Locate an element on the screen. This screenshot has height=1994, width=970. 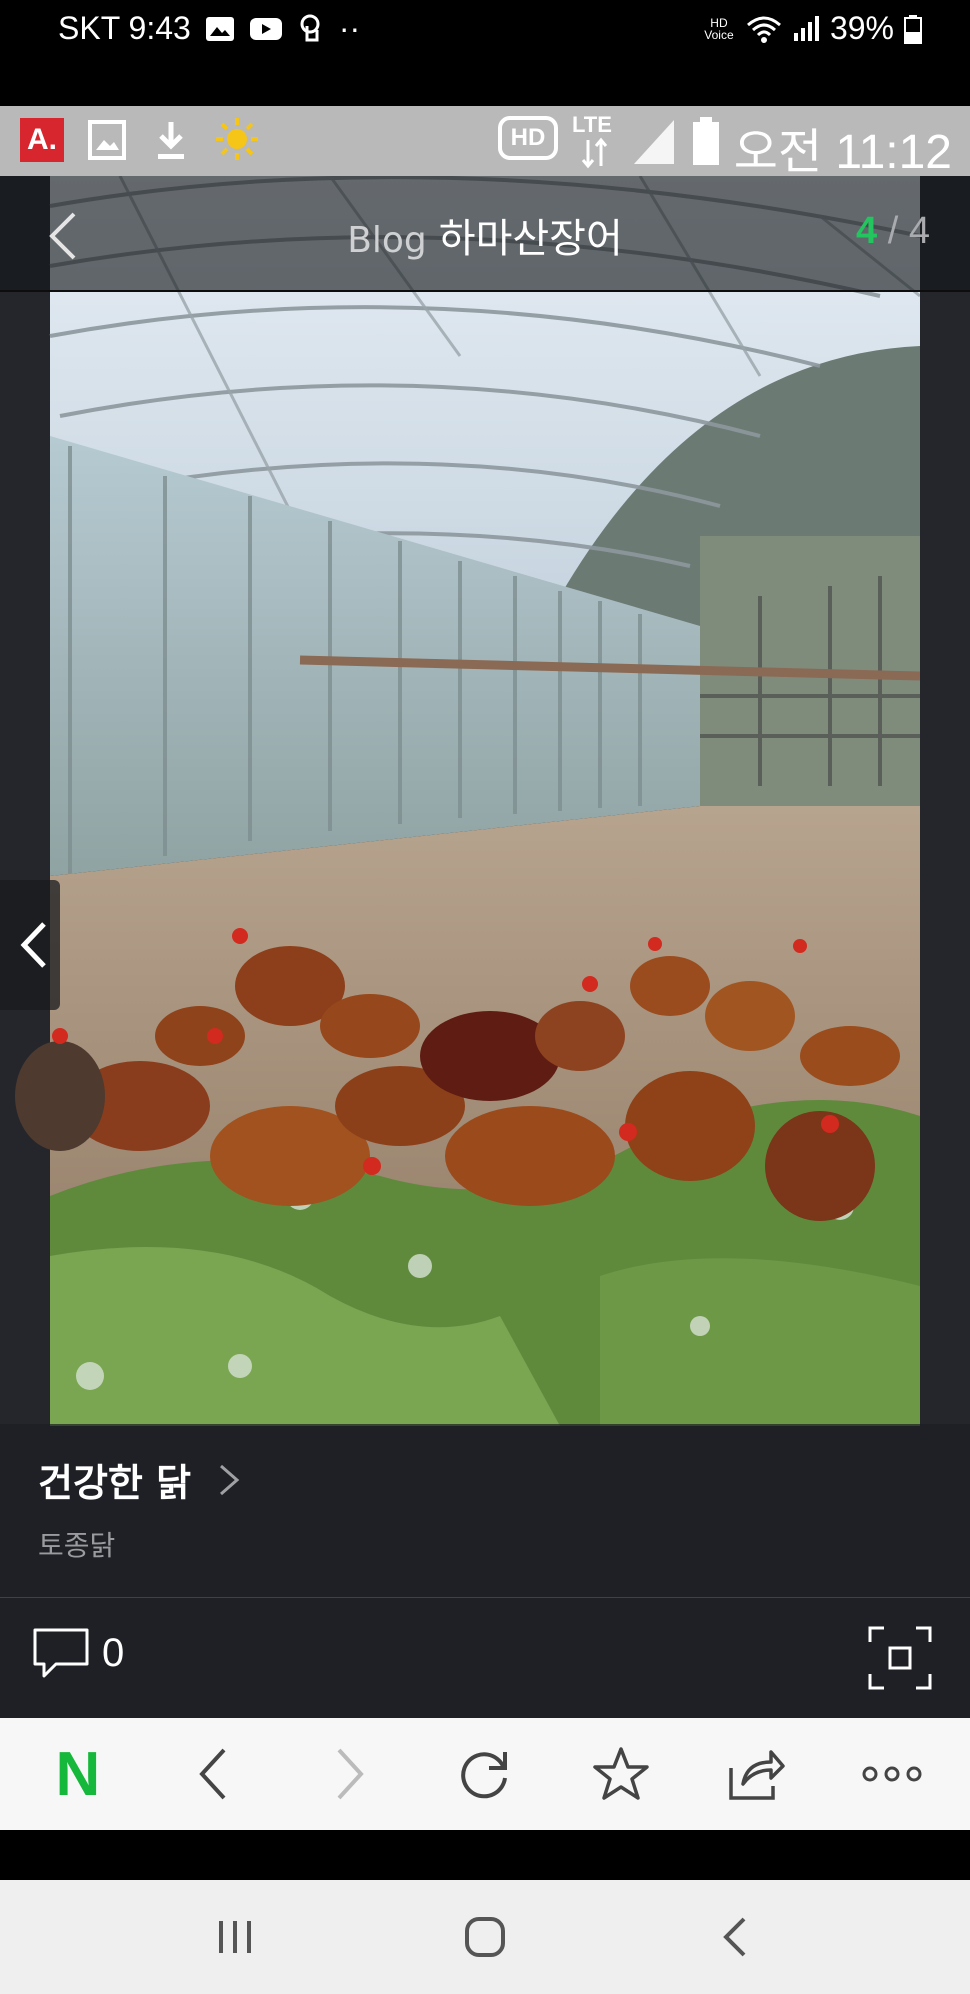
system-status-bar: SKT 9:43 ·· HD Voice 39% is located at coordinates (485, 53).